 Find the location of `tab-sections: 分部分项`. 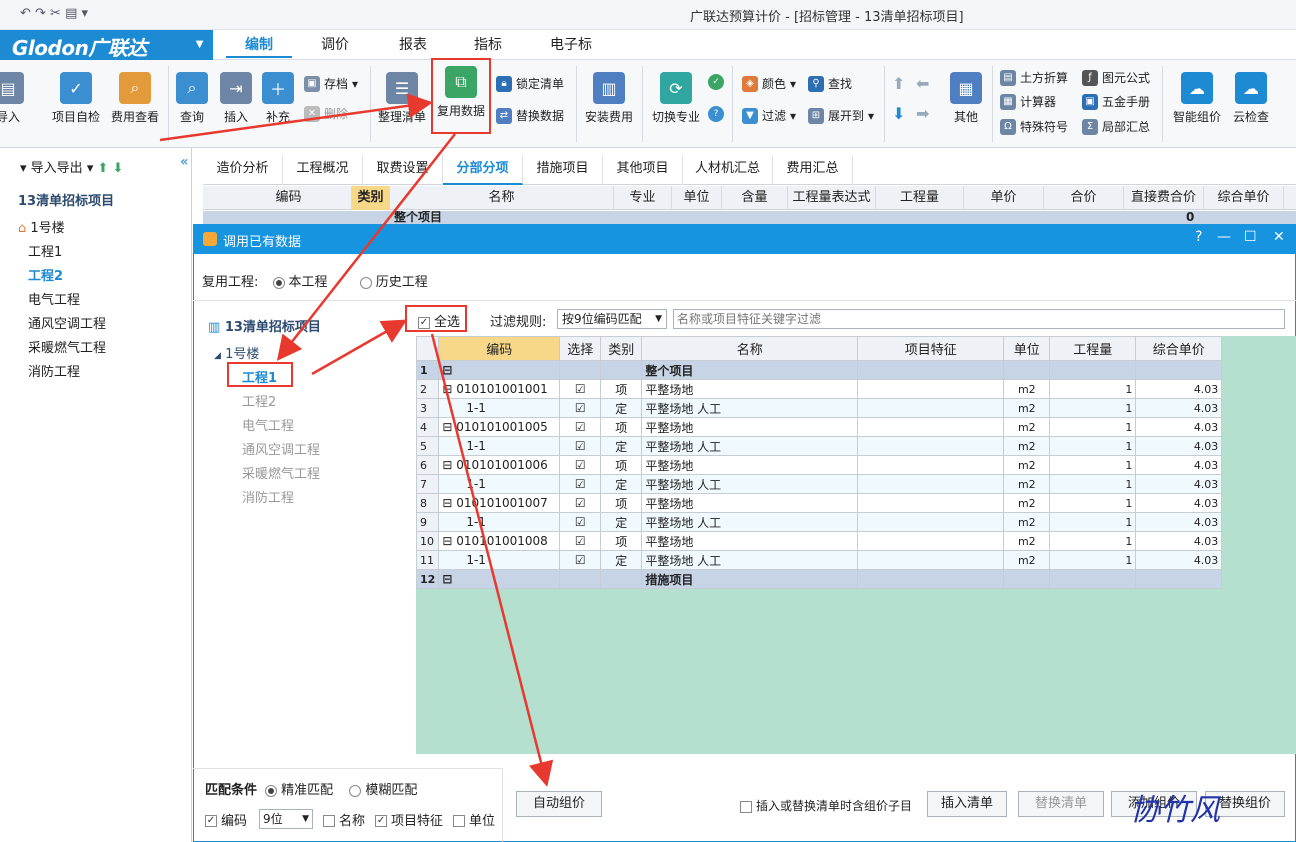

tab-sections: 分部分项 is located at coordinates (483, 170).